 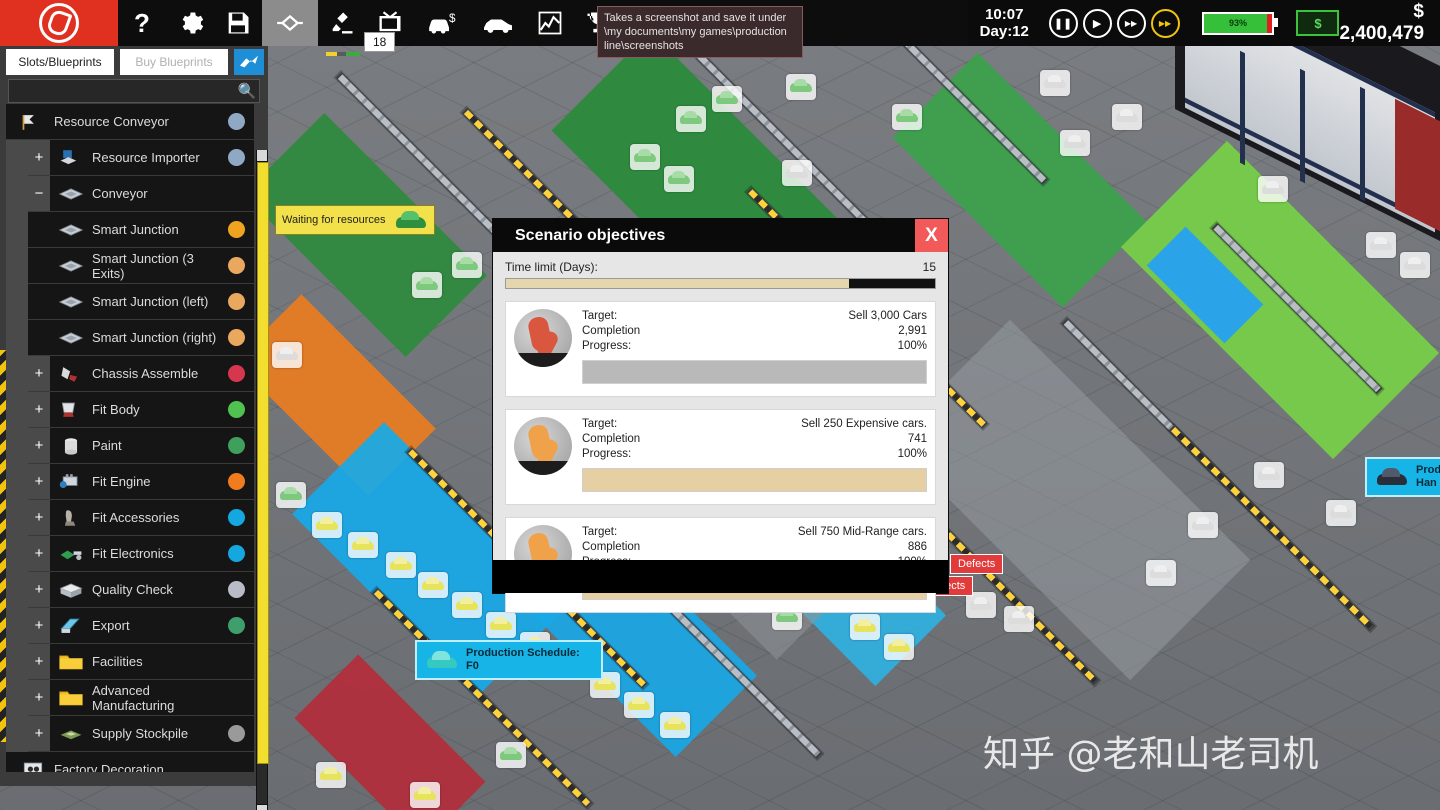 What do you see at coordinates (1240, 23) in the screenshot?
I see `power-battery-indicator: 93%` at bounding box center [1240, 23].